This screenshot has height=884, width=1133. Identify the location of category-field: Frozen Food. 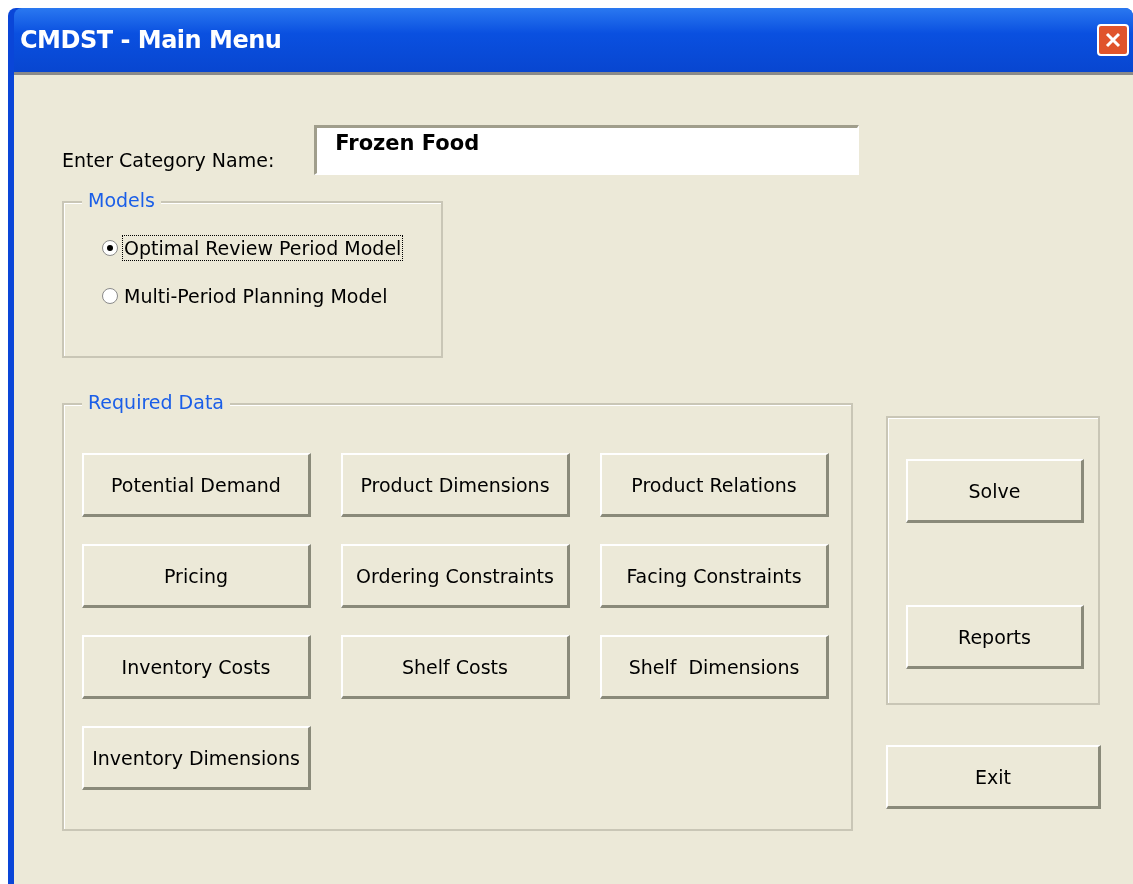
(587, 150).